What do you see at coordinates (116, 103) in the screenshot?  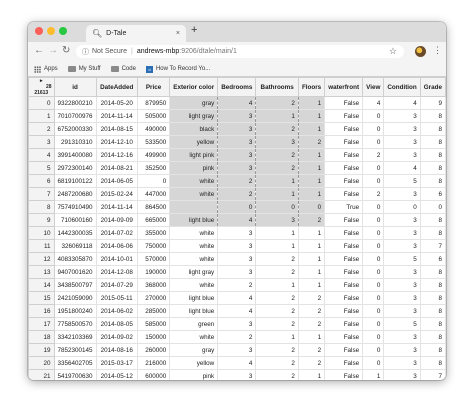 I see `table-cell: 2014-05-20` at bounding box center [116, 103].